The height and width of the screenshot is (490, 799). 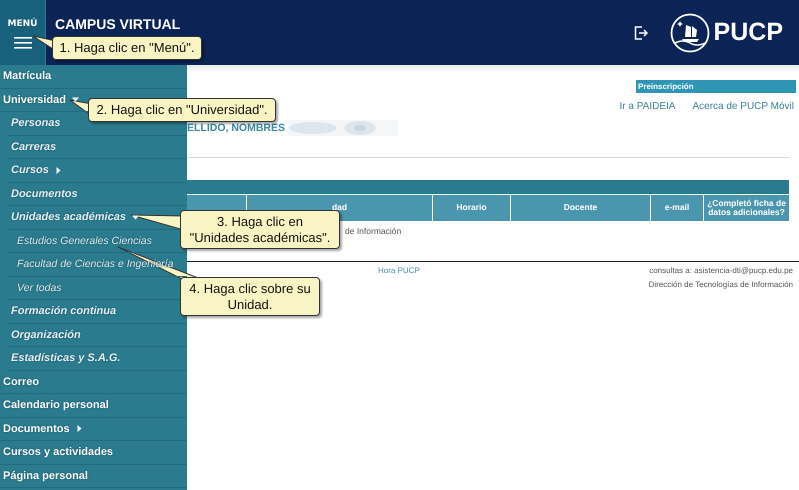 What do you see at coordinates (721, 270) in the screenshot?
I see `contact-text: consultas a: asistencia-dti@pucp.edu.pe` at bounding box center [721, 270].